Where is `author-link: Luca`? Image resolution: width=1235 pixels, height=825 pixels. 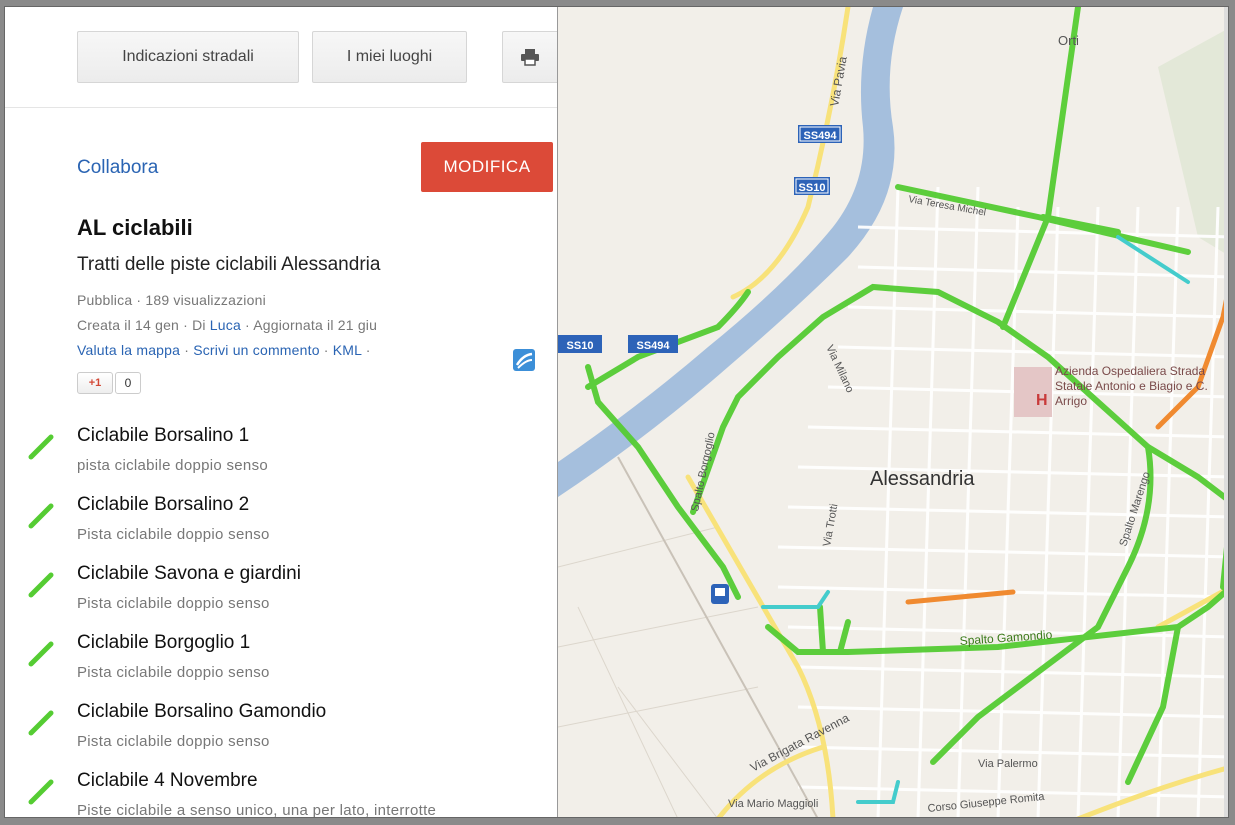
author-link: Luca is located at coordinates (225, 325).